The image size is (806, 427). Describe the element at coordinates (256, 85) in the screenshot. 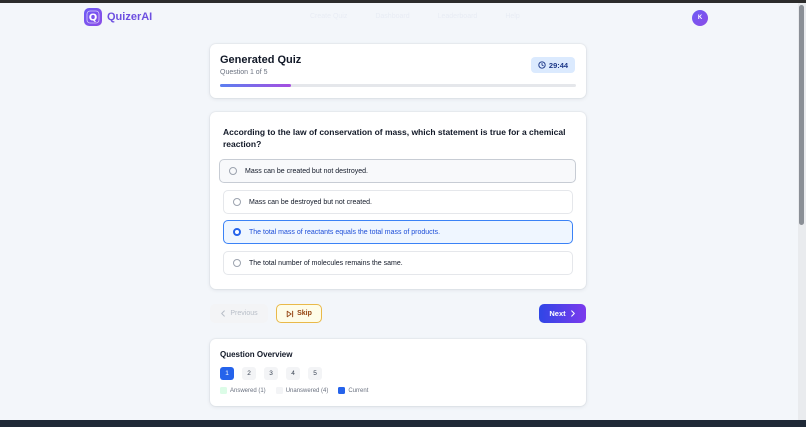

I see `progress-fill` at that location.